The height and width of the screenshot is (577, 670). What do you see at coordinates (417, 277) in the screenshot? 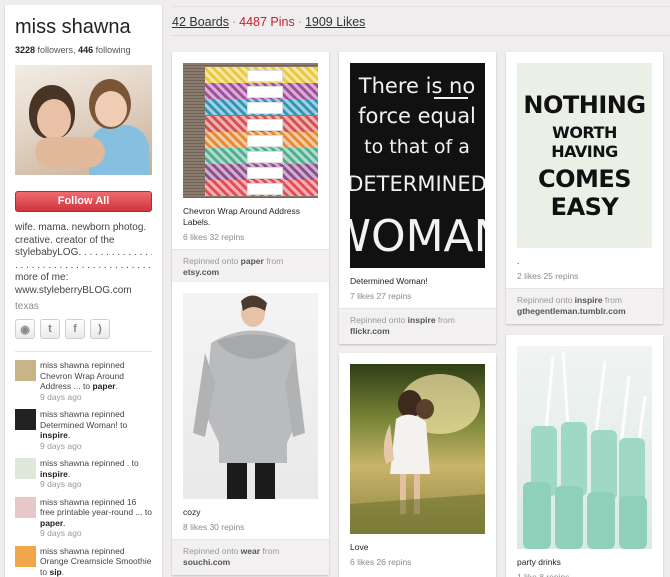
I see `pin-description: Determined Woman!` at bounding box center [417, 277].